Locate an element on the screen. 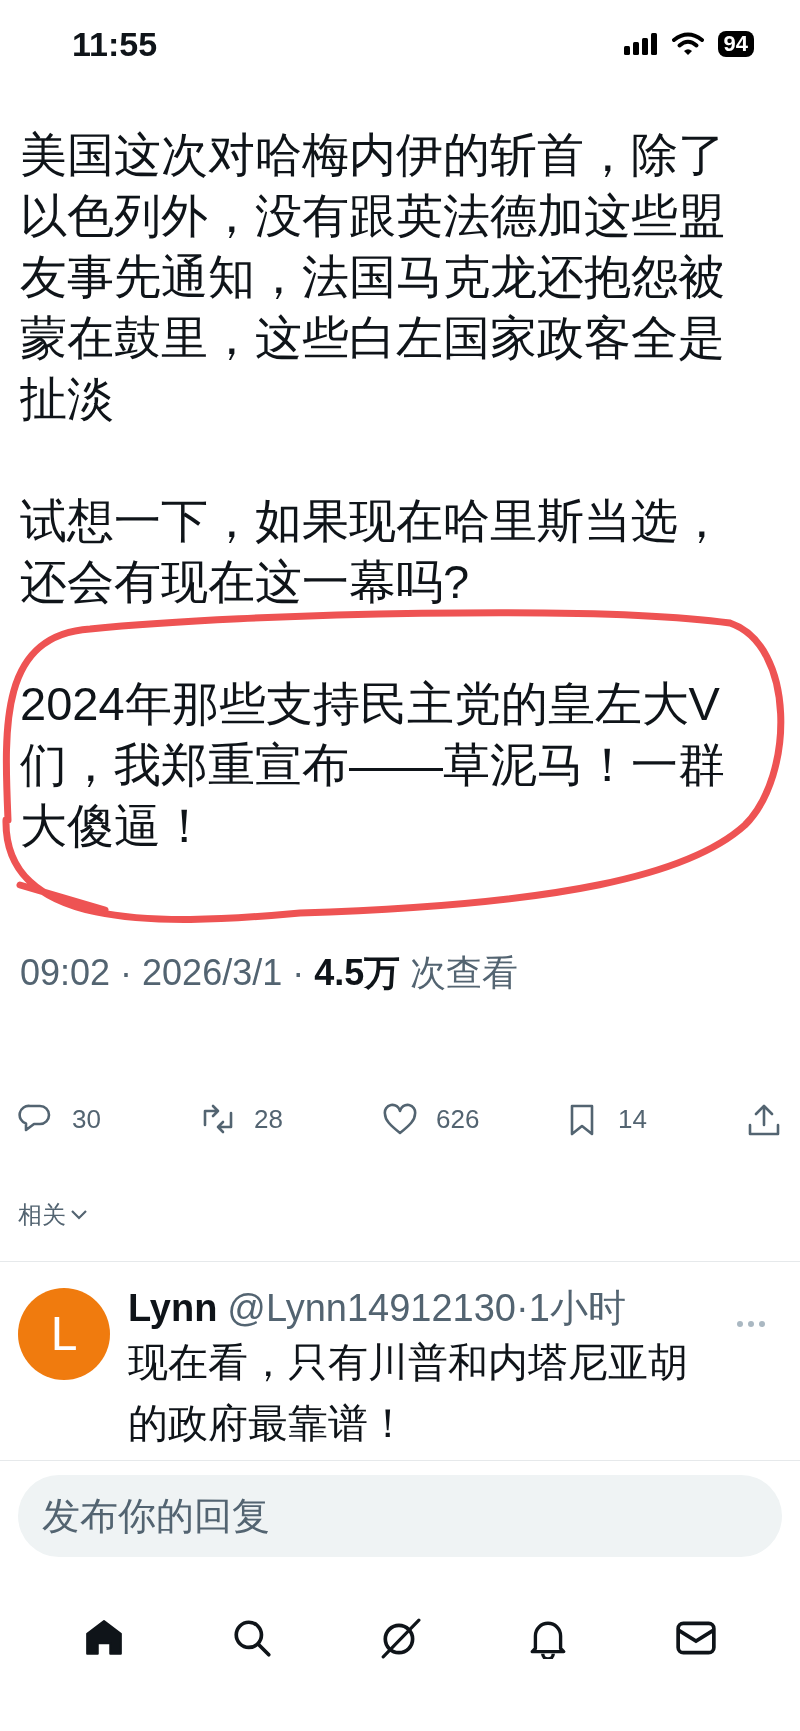  status-time: 11:55 is located at coordinates (115, 44).